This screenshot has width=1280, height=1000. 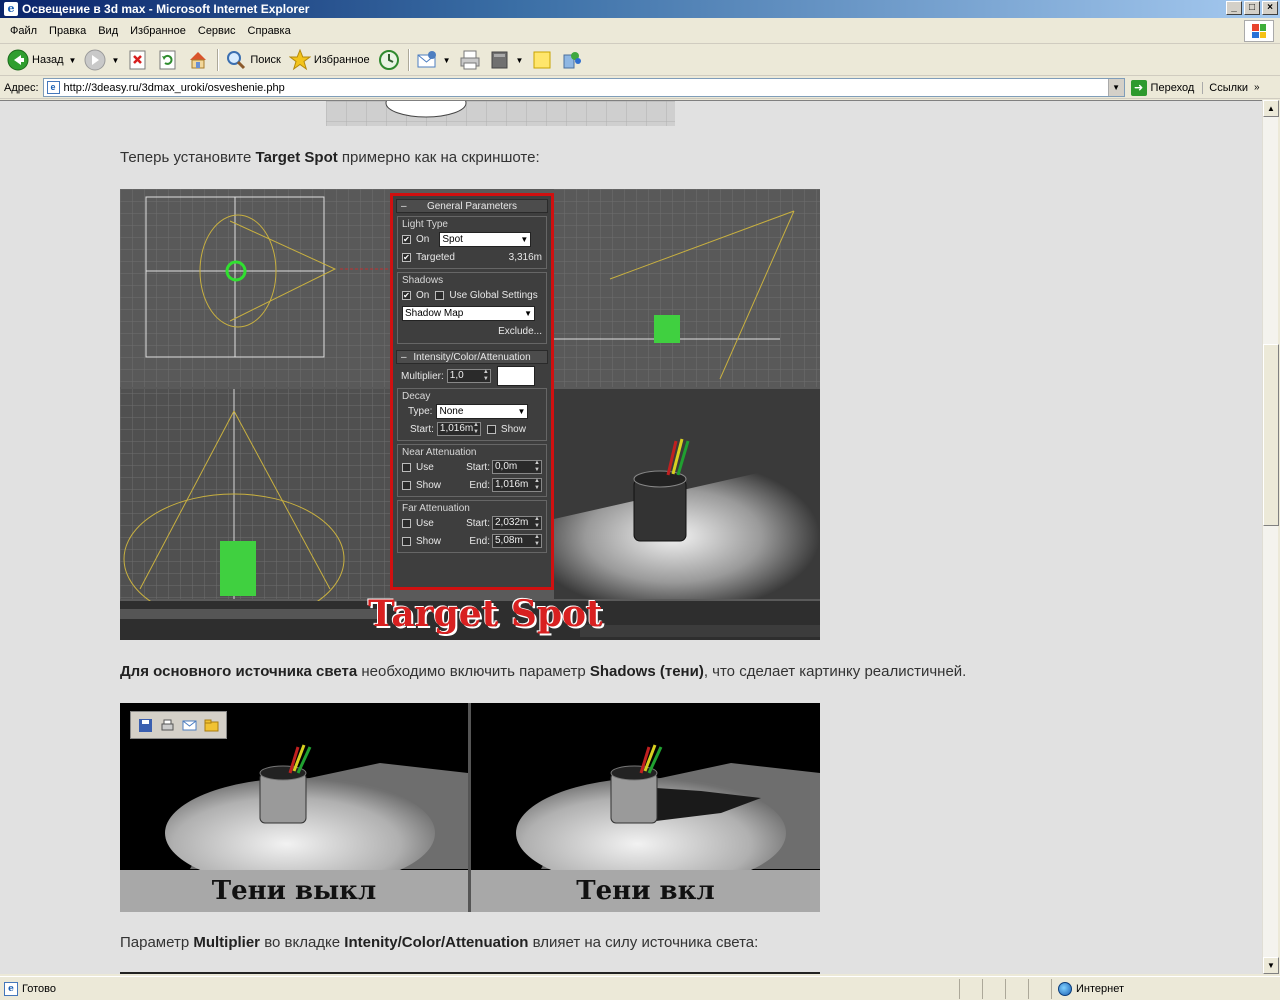 I want to click on previous-screenshot, so click(x=500, y=113).